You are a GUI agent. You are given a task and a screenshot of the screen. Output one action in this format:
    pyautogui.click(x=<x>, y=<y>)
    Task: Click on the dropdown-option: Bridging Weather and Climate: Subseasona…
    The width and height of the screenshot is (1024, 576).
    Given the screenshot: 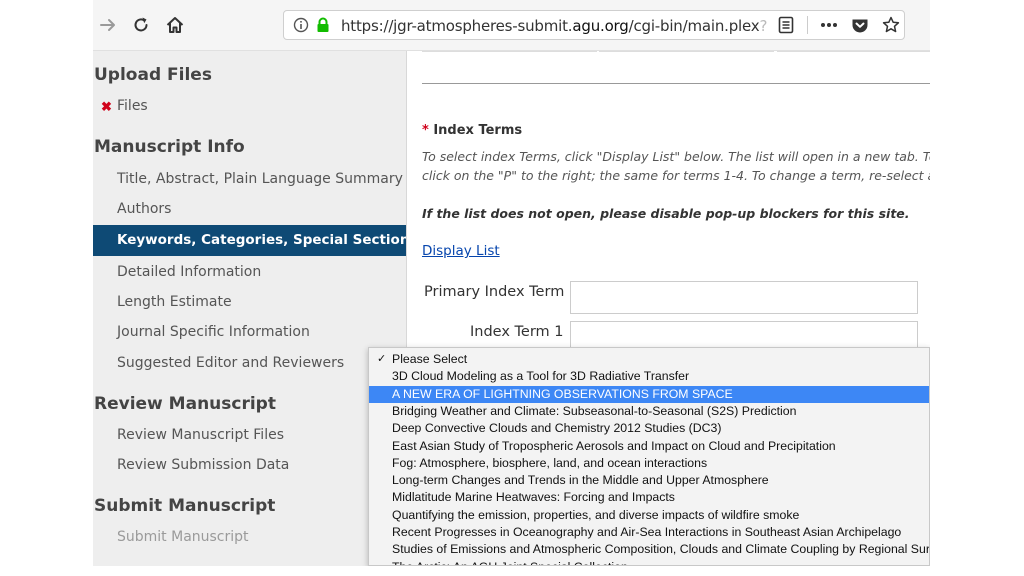 What is the action you would take?
    pyautogui.click(x=649, y=411)
    